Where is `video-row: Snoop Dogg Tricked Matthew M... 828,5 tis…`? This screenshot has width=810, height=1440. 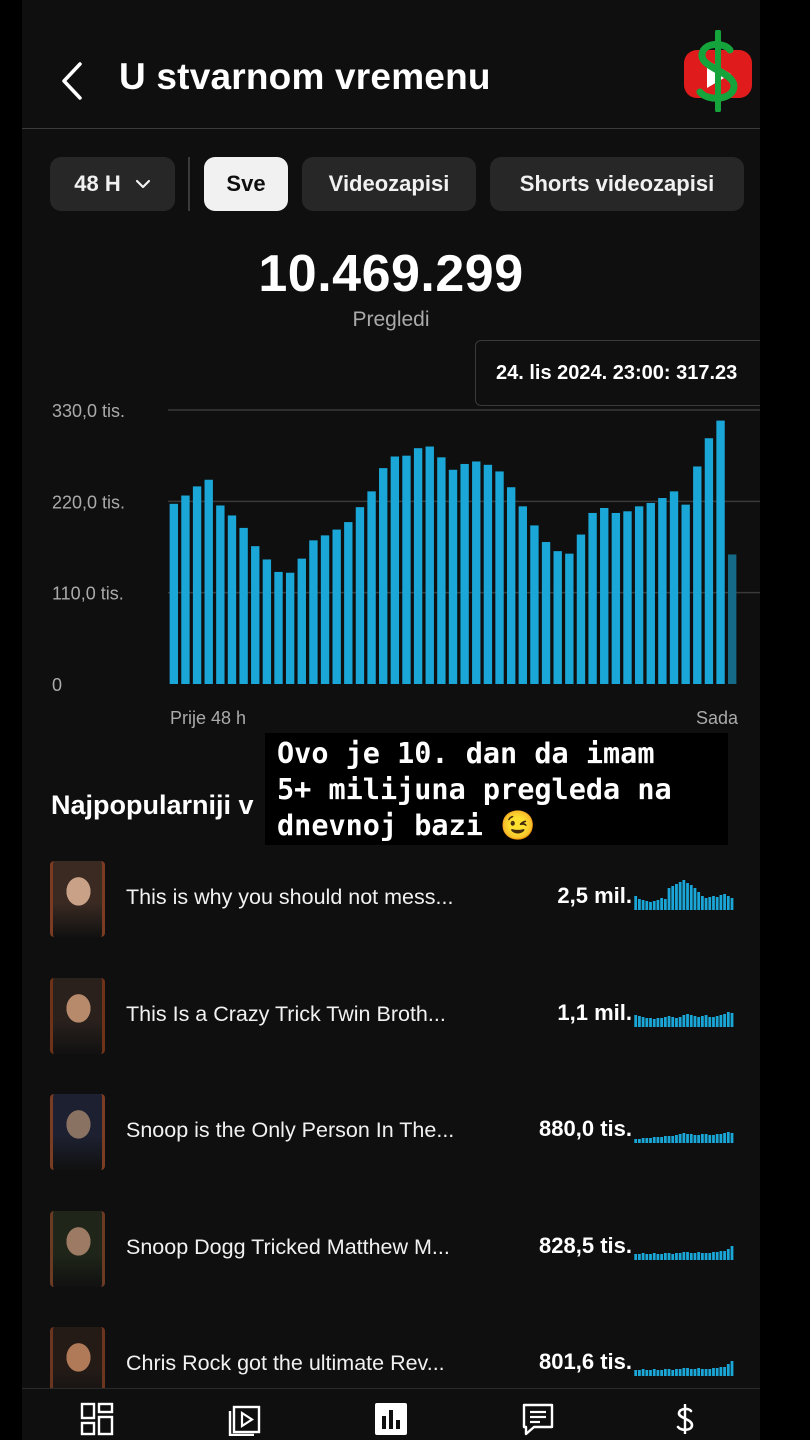 video-row: Snoop Dogg Tricked Matthew M... 828,5 tis… is located at coordinates (400, 1248).